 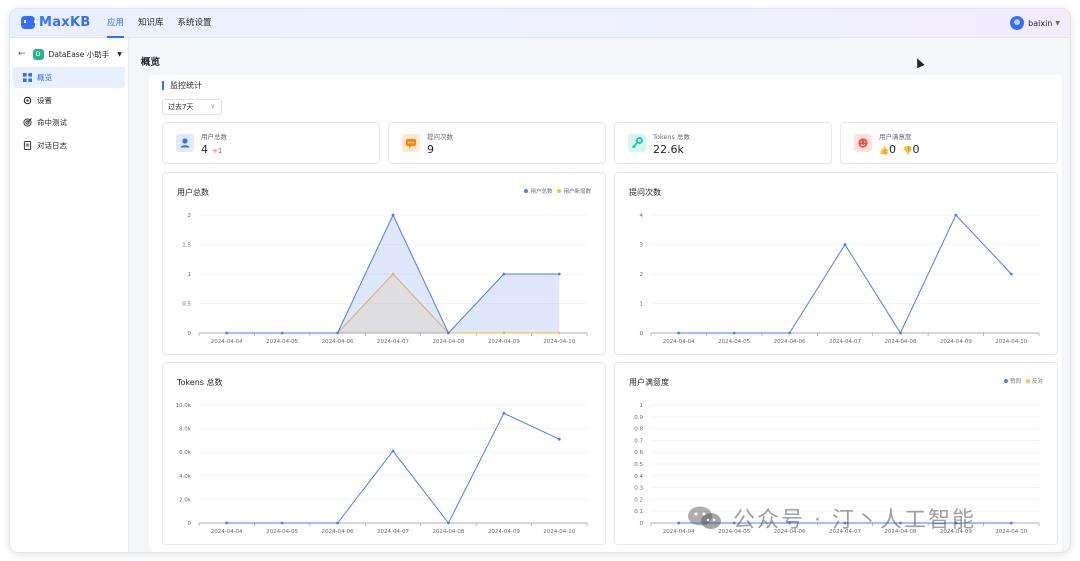 What do you see at coordinates (22, 54) in the screenshot?
I see `back-arrow-icon: ←` at bounding box center [22, 54].